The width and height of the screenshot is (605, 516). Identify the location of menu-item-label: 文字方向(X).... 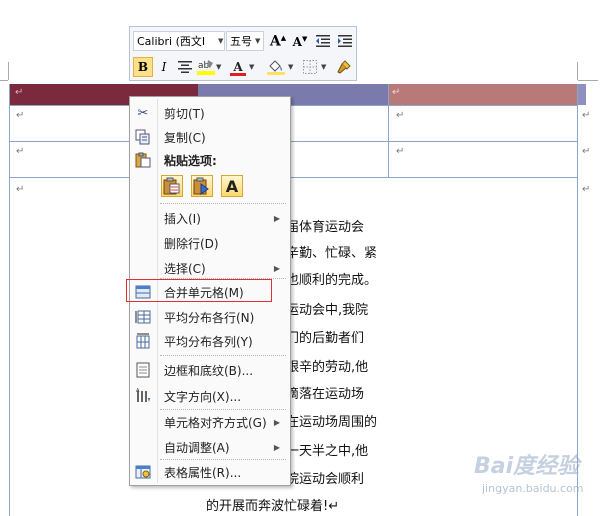
(203, 396).